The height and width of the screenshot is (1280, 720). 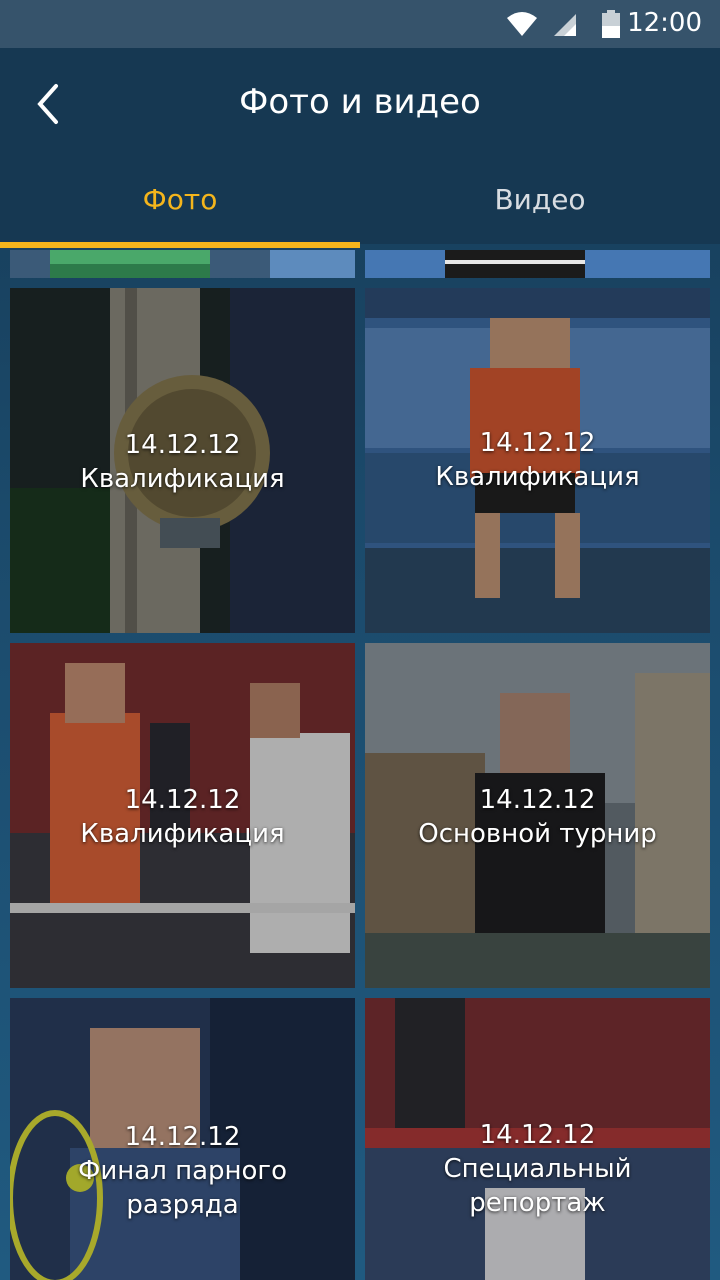 What do you see at coordinates (360, 24) in the screenshot?
I see `status-bar: 12:00` at bounding box center [360, 24].